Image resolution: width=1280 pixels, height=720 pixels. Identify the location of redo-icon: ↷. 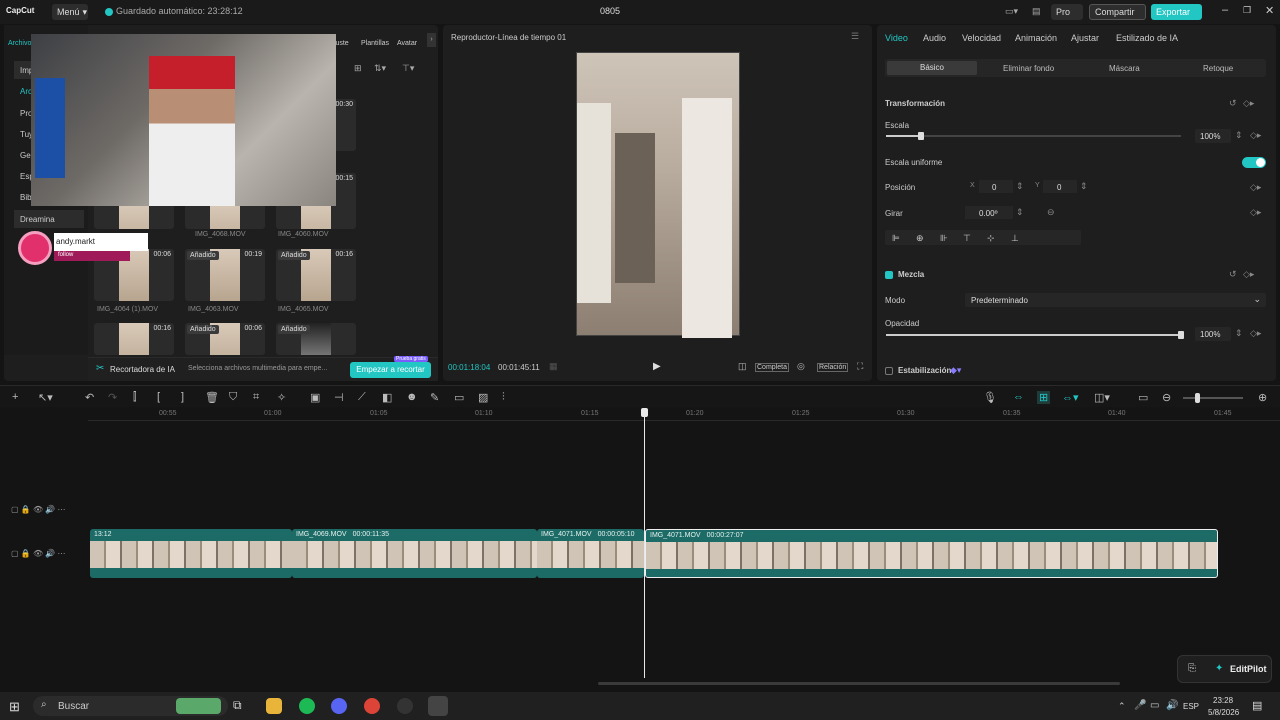
(112, 397).